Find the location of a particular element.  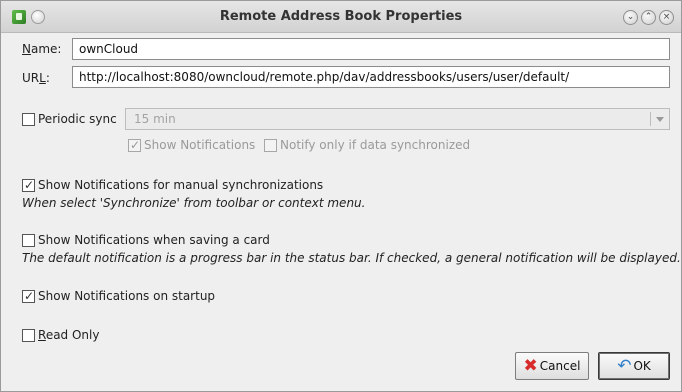

red-x-icon: ✖ is located at coordinates (530, 366).